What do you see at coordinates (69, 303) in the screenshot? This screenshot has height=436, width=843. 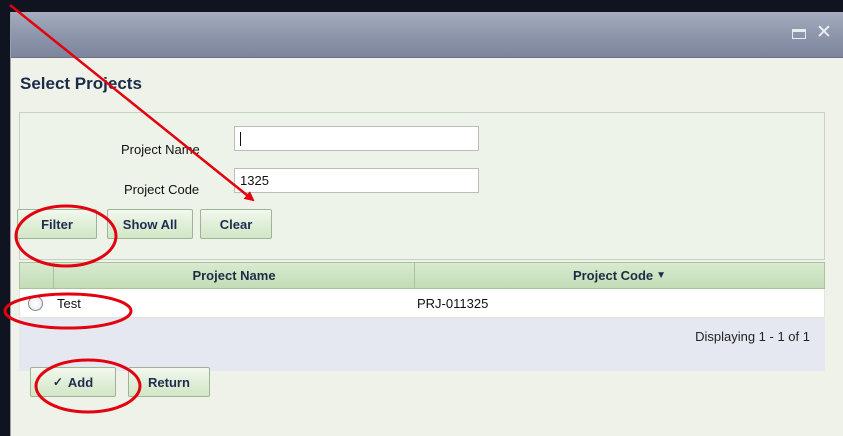 I see `cell-project-name: Test` at bounding box center [69, 303].